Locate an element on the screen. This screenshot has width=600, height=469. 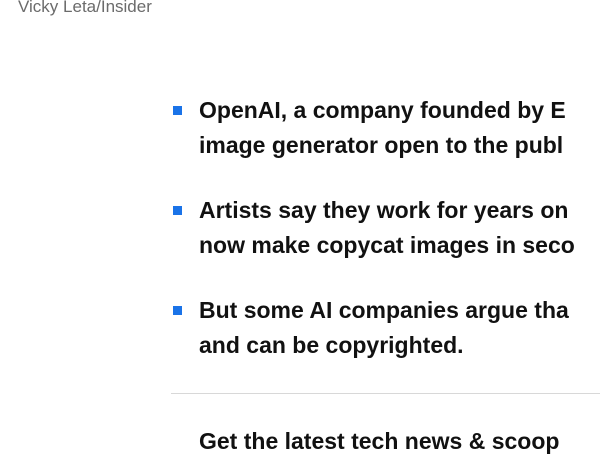
section-divider is located at coordinates (385, 393).